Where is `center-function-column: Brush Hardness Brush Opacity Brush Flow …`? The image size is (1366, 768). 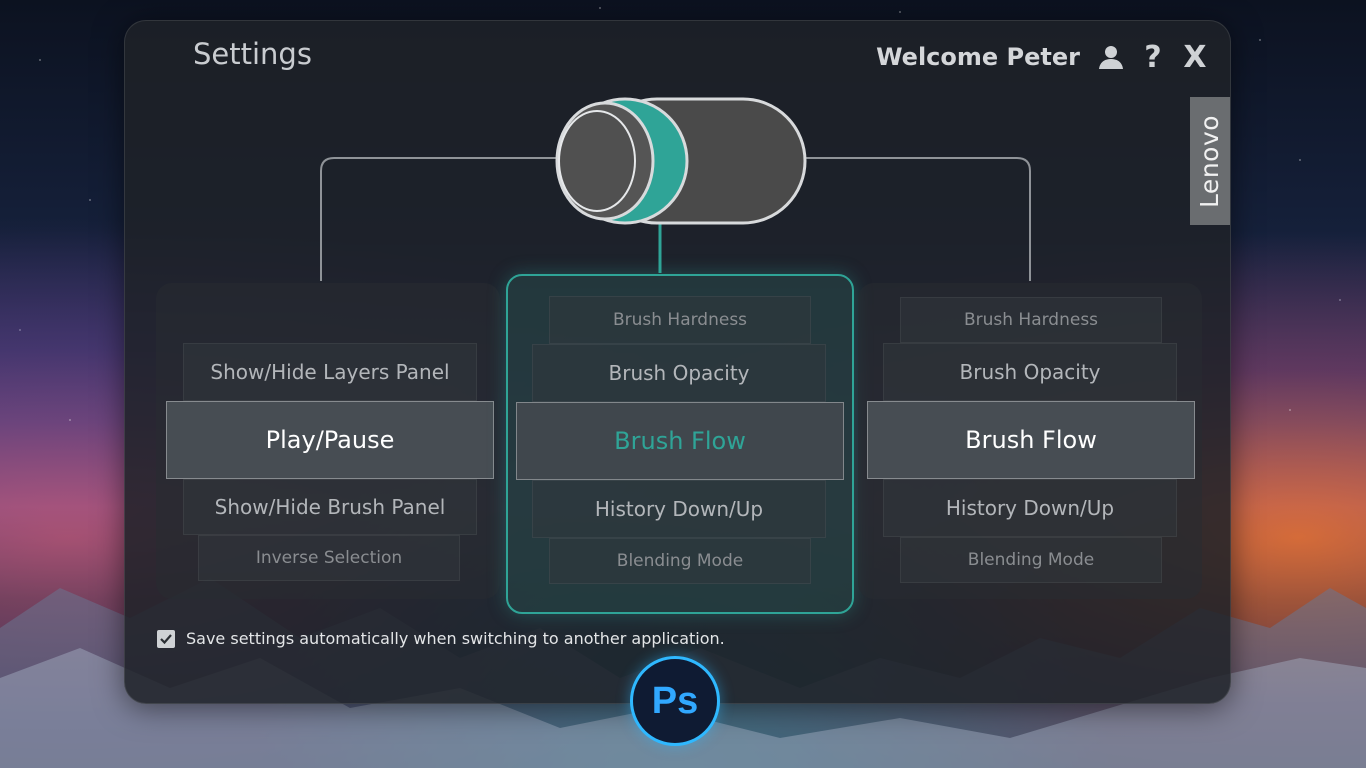
center-function-column: Brush Hardness Brush Opacity Brush Flow … is located at coordinates (680, 444).